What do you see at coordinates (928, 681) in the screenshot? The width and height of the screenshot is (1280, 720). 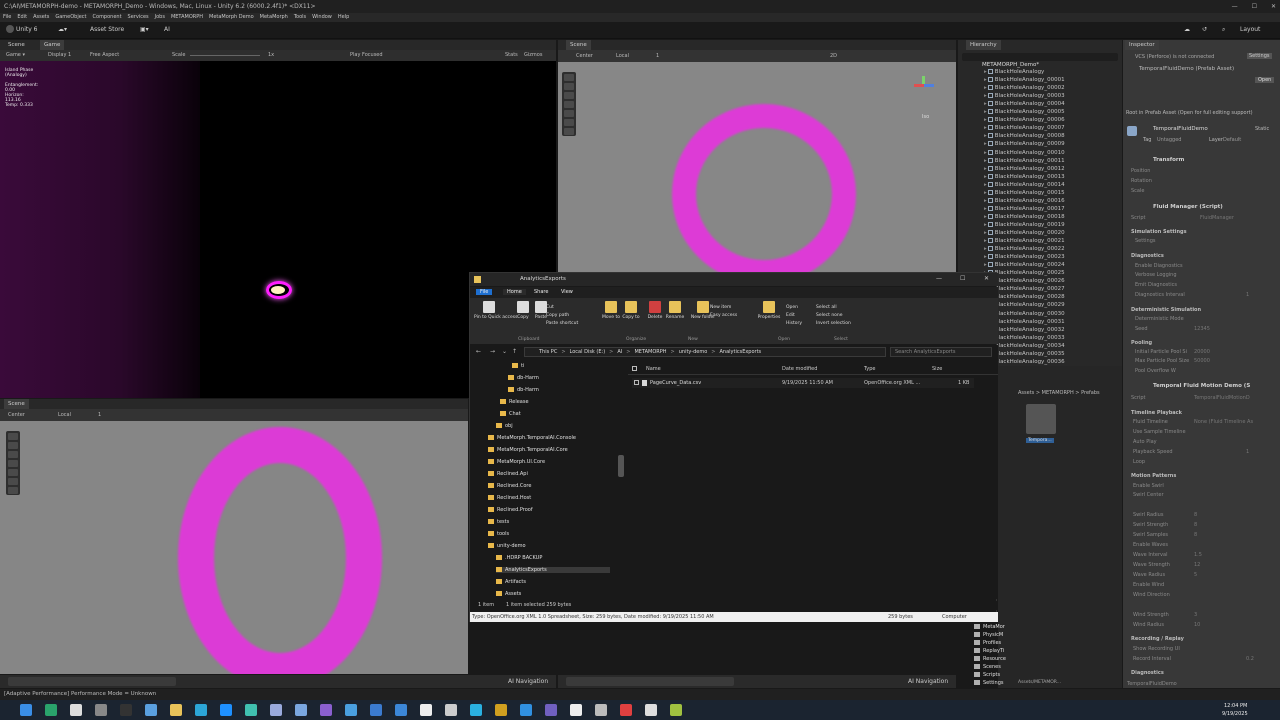 I see `ai-navigation-top: AI Navigation` at bounding box center [928, 681].